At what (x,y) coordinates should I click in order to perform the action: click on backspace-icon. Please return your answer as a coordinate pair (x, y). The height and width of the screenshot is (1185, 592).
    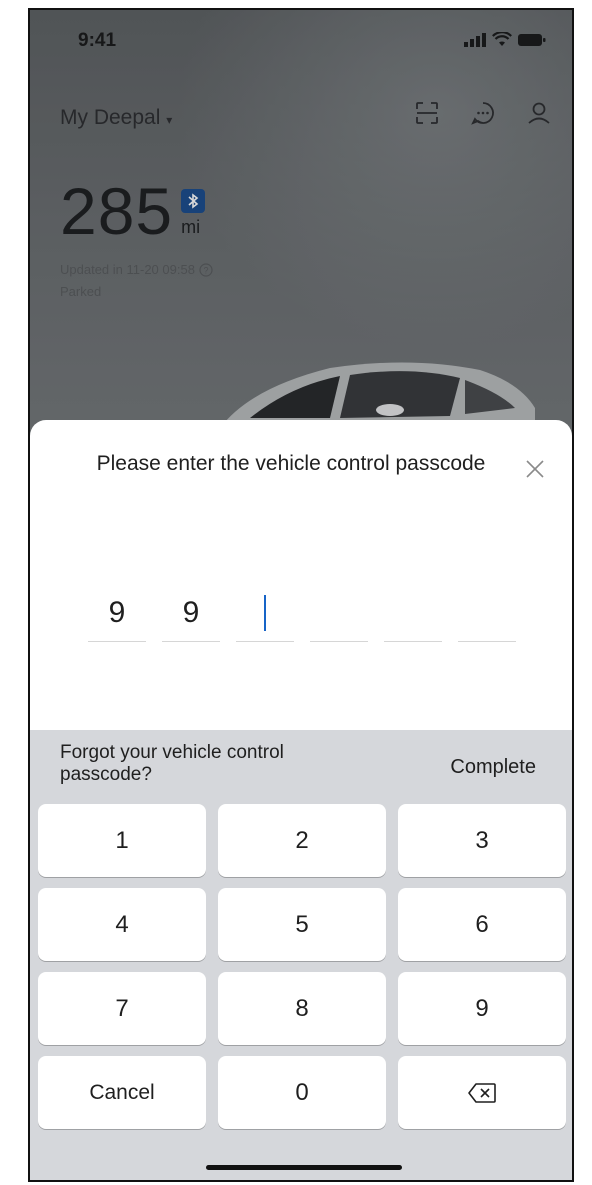
    Looking at the image, I should click on (482, 1092).